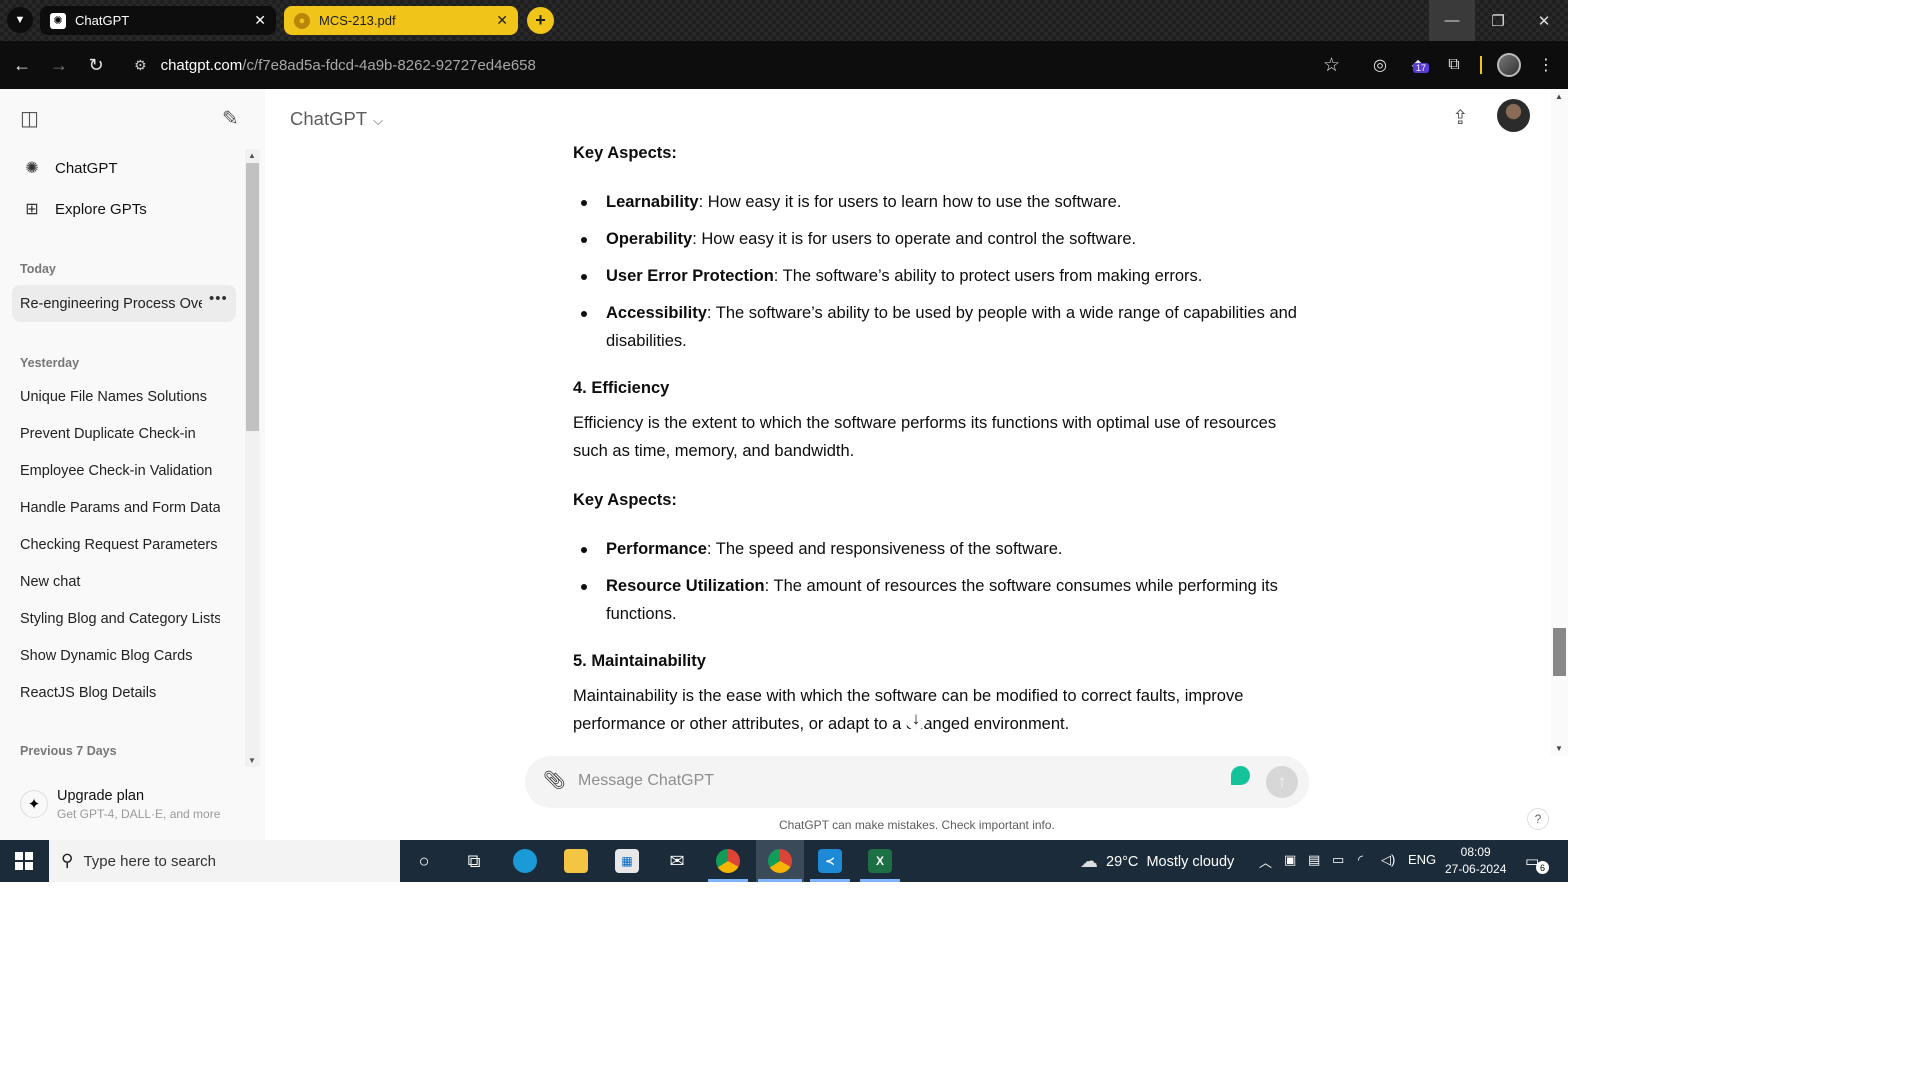  Describe the element at coordinates (389, 65) in the screenshot. I see `url-path: /c/f7e8ad5a-fdcd-4a9b-8262-92727ed4e658` at that location.